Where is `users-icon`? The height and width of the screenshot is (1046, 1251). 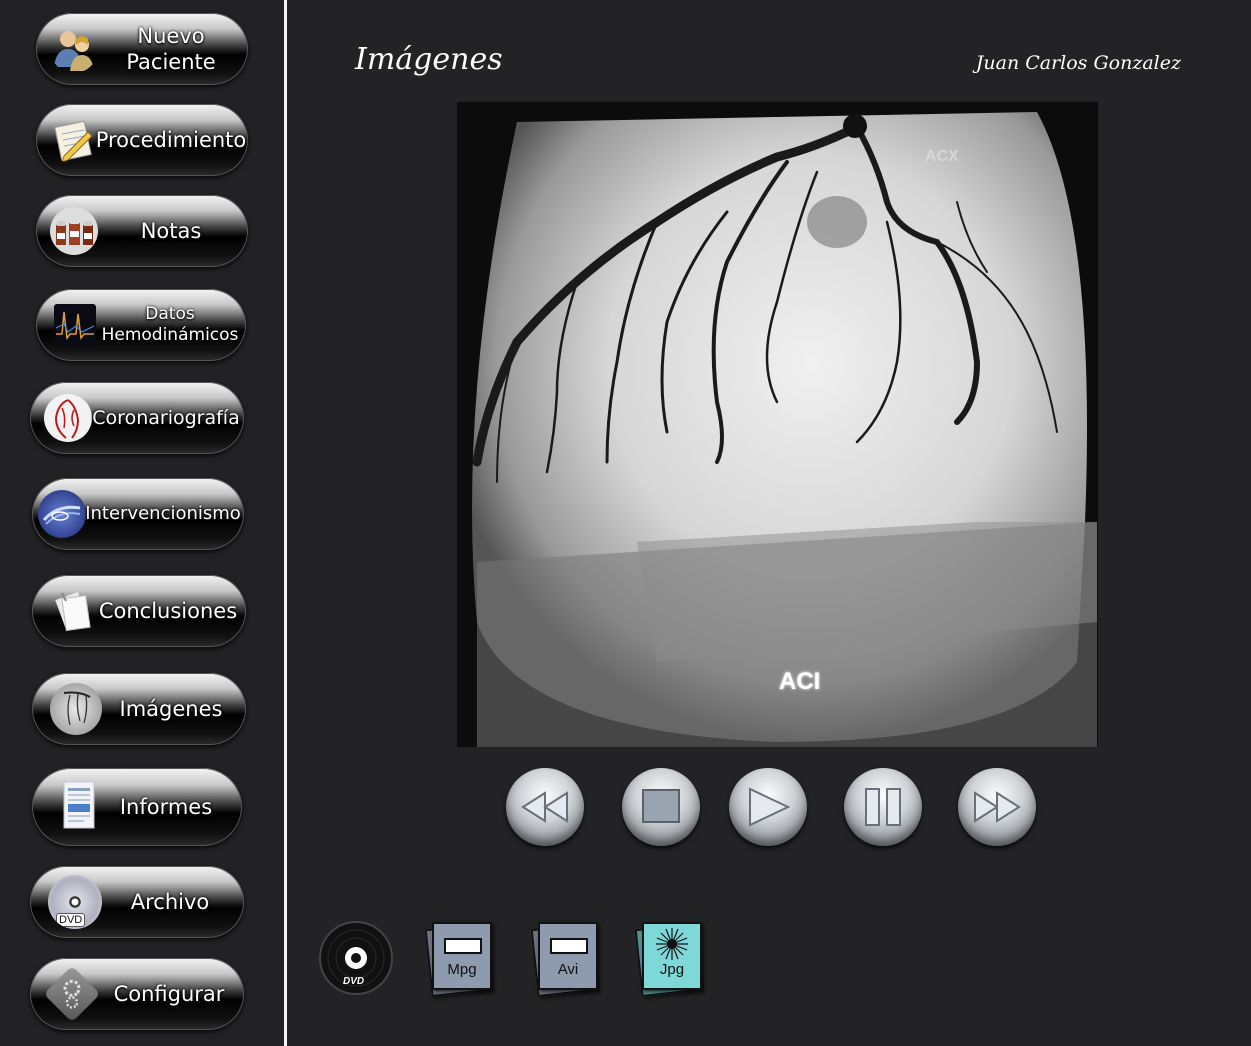
users-icon is located at coordinates (74, 49).